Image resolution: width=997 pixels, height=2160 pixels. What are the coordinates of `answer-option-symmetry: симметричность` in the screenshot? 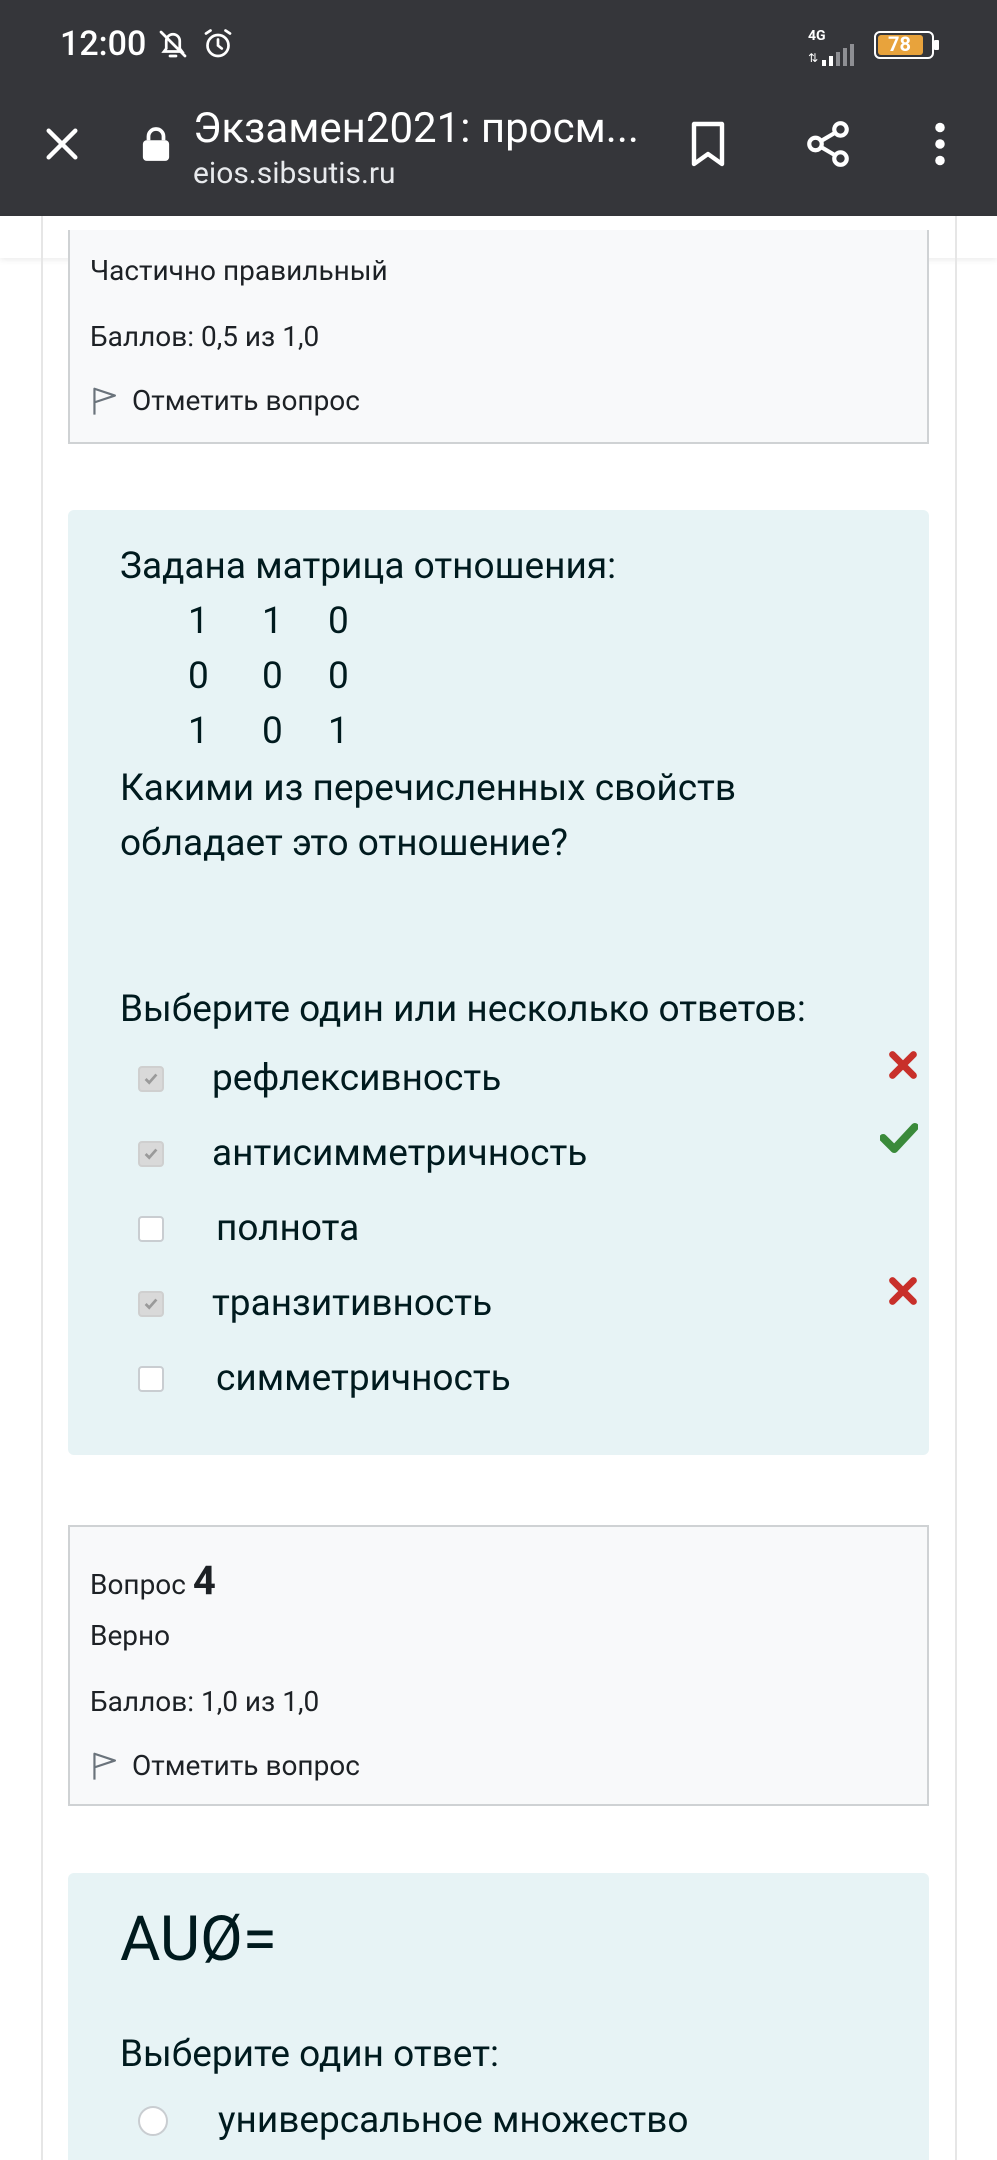 It's located at (324, 1378).